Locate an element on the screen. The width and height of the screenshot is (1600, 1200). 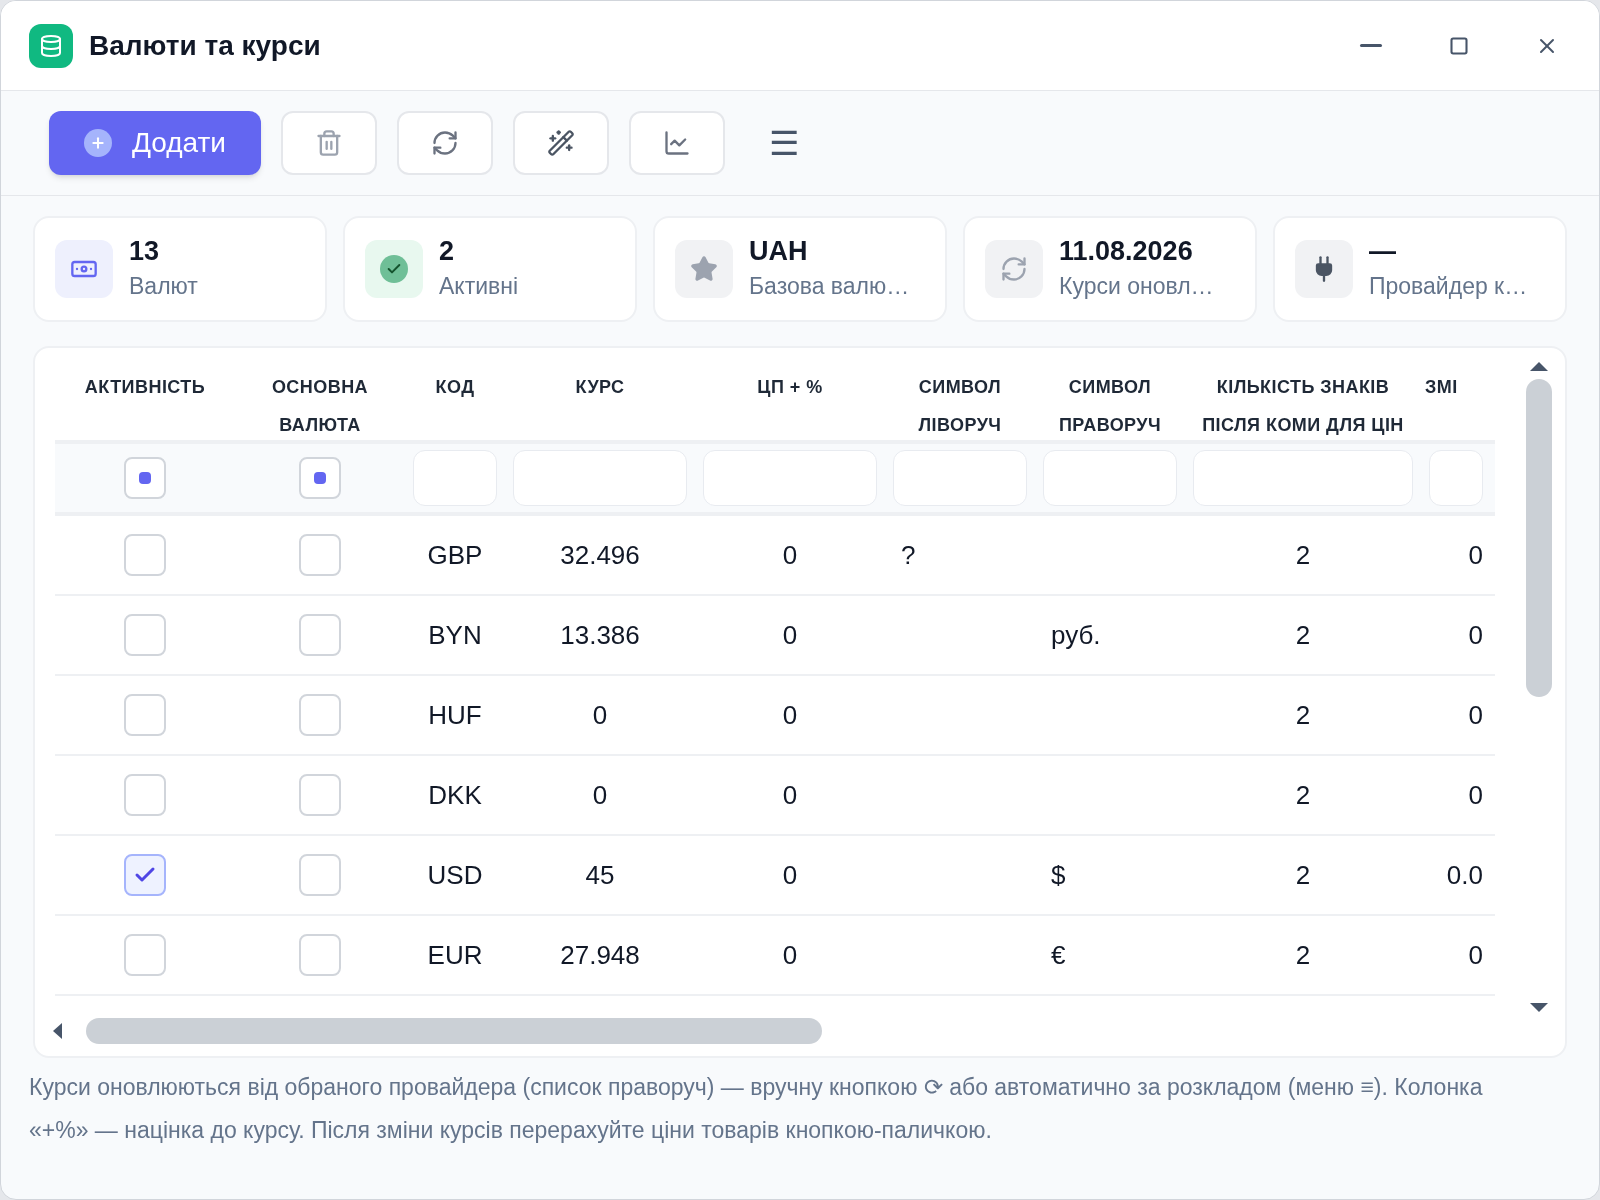
stat-value: 13 is located at coordinates (145, 251).